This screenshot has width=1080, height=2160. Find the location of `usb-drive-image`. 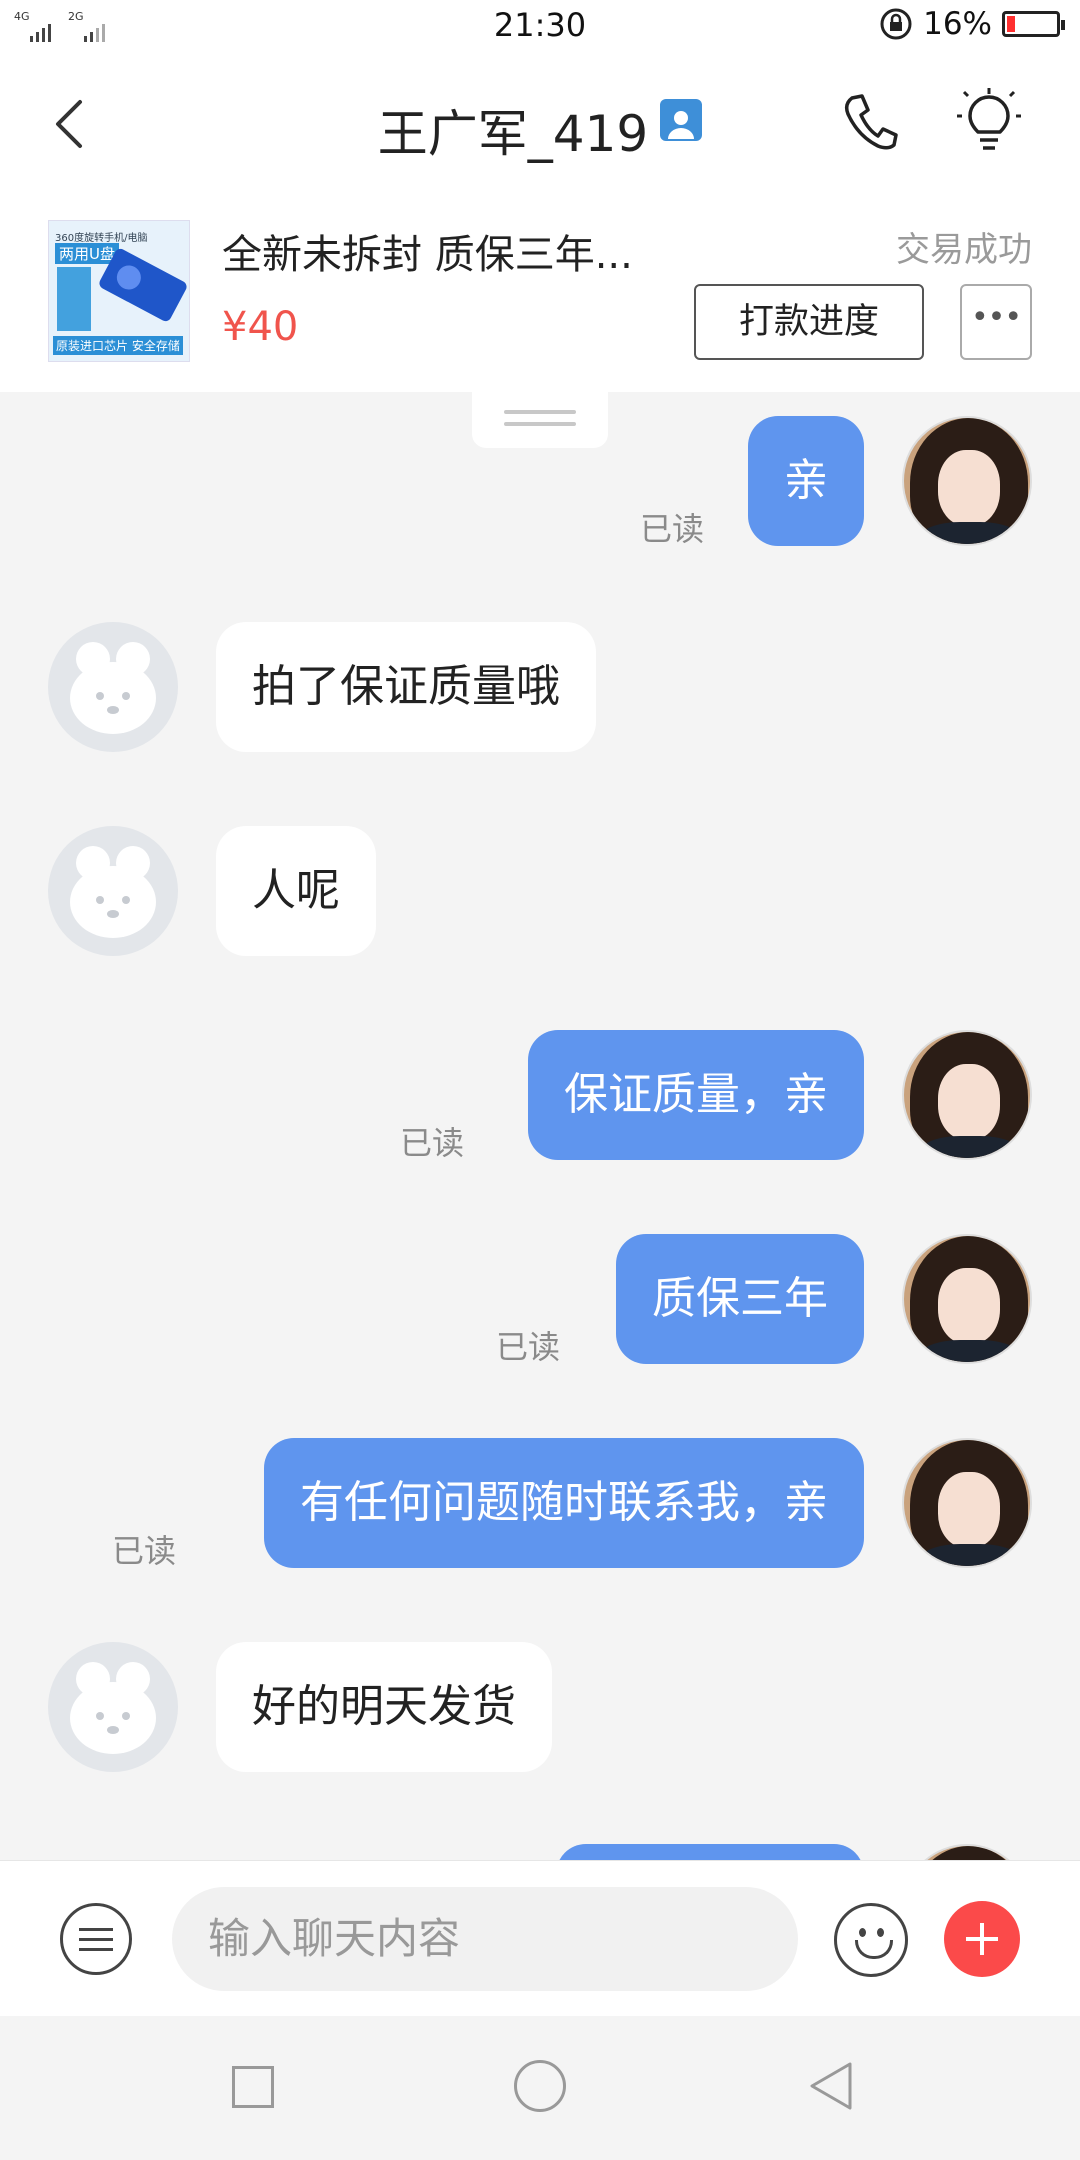

usb-drive-image is located at coordinates (143, 285).